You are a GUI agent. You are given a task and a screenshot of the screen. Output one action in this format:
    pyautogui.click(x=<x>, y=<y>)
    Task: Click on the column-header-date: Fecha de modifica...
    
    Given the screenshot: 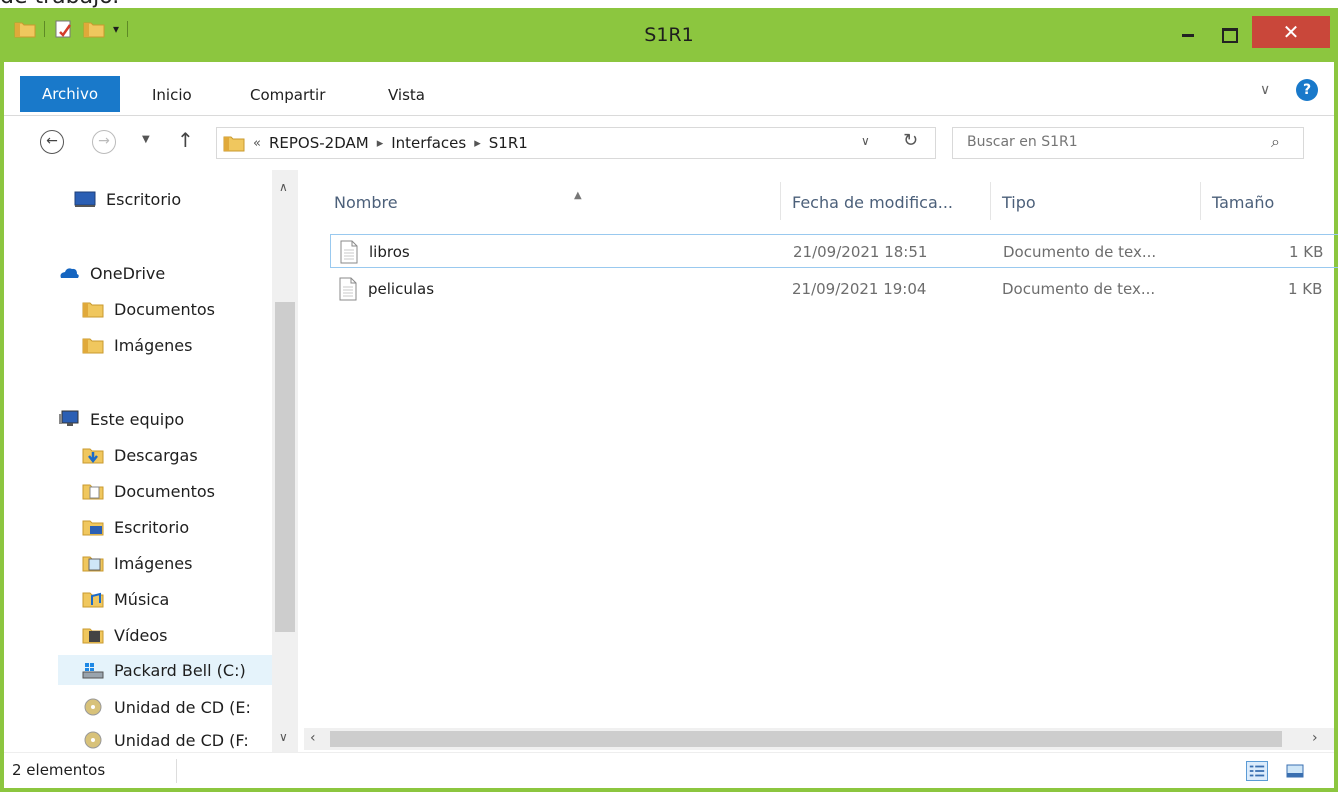 What is the action you would take?
    pyautogui.click(x=890, y=202)
    